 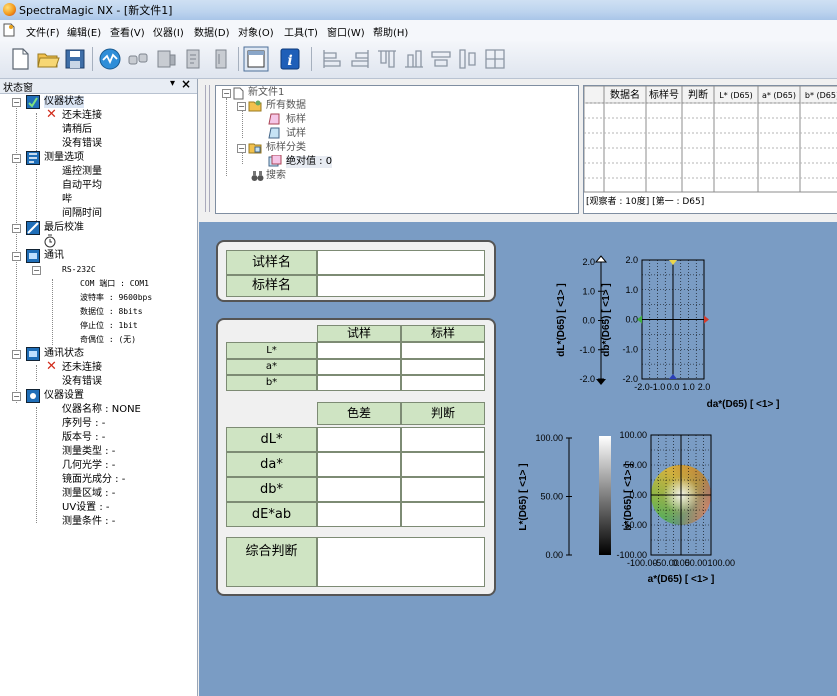 I want to click on align-left-icon, so click(x=332, y=59).